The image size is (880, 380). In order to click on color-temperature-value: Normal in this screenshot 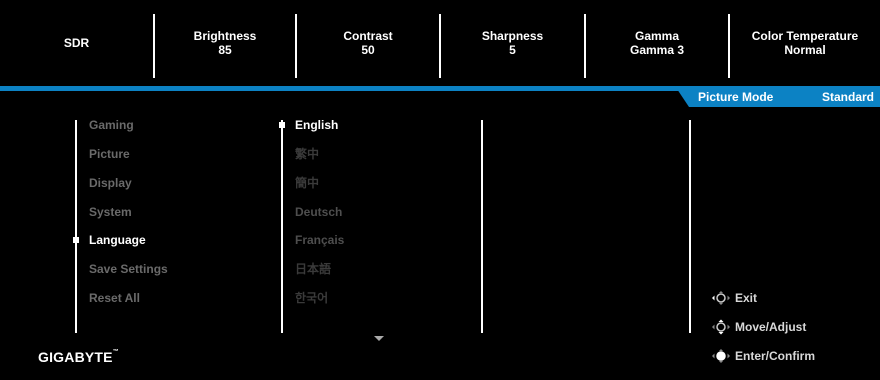, I will do `click(805, 50)`.